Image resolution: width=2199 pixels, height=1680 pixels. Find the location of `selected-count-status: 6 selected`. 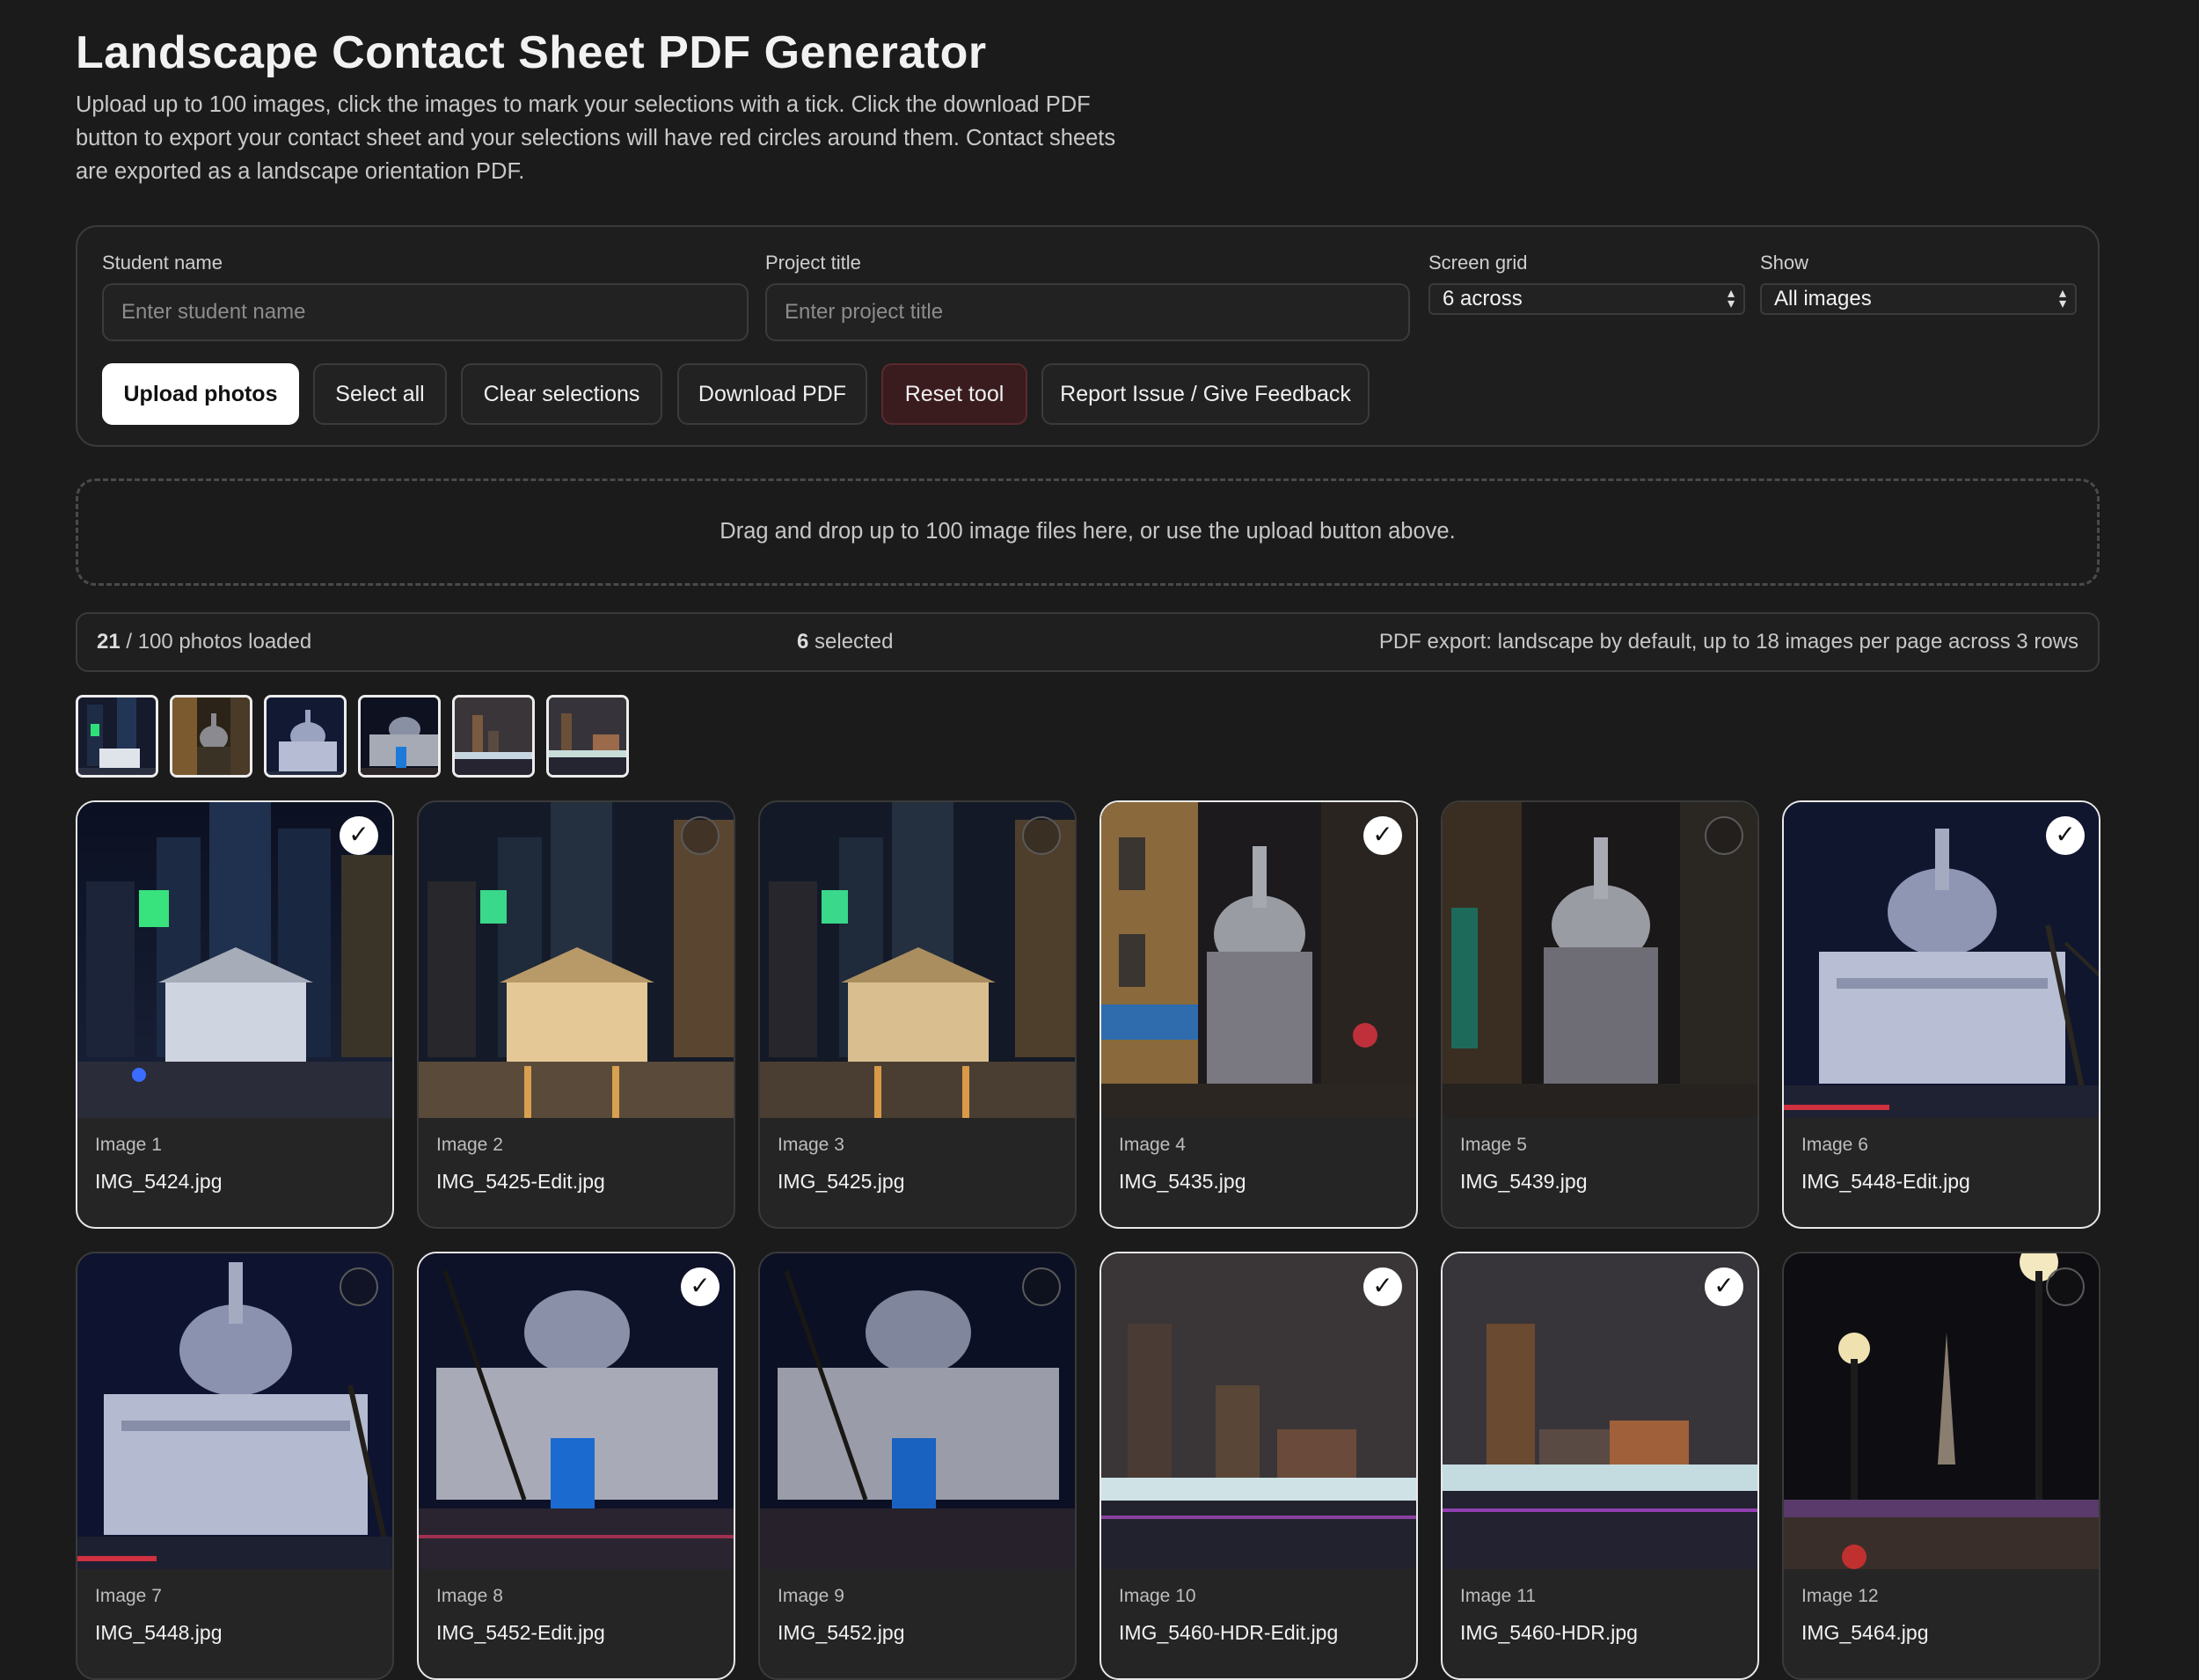

selected-count-status: 6 selected is located at coordinates (845, 642).